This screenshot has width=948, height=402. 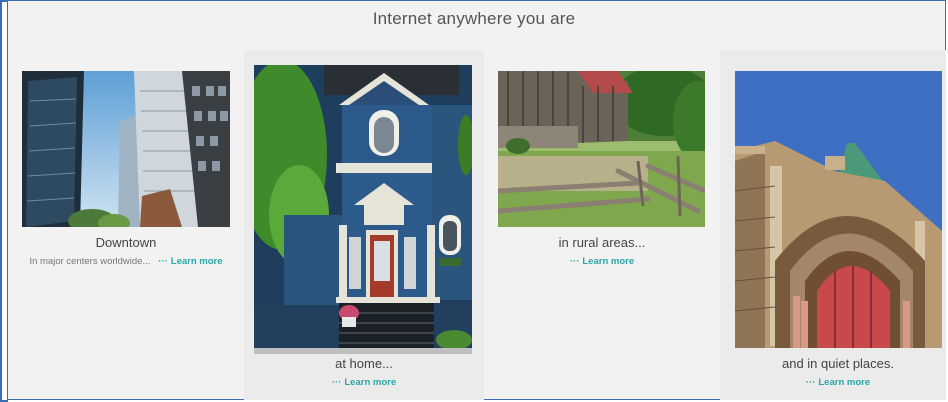 What do you see at coordinates (608, 261) in the screenshot?
I see `learn-more-link-rural: Learn more` at bounding box center [608, 261].